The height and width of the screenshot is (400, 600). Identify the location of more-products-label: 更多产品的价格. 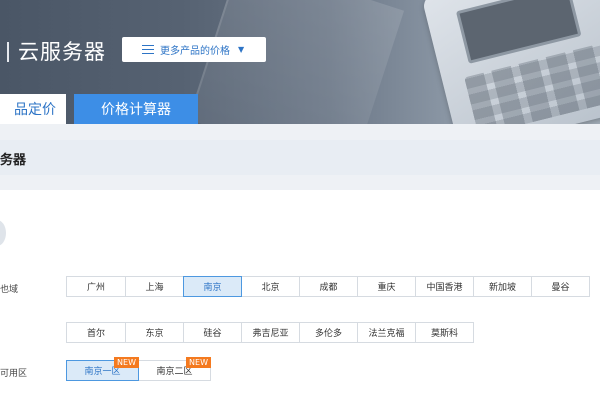
(195, 51).